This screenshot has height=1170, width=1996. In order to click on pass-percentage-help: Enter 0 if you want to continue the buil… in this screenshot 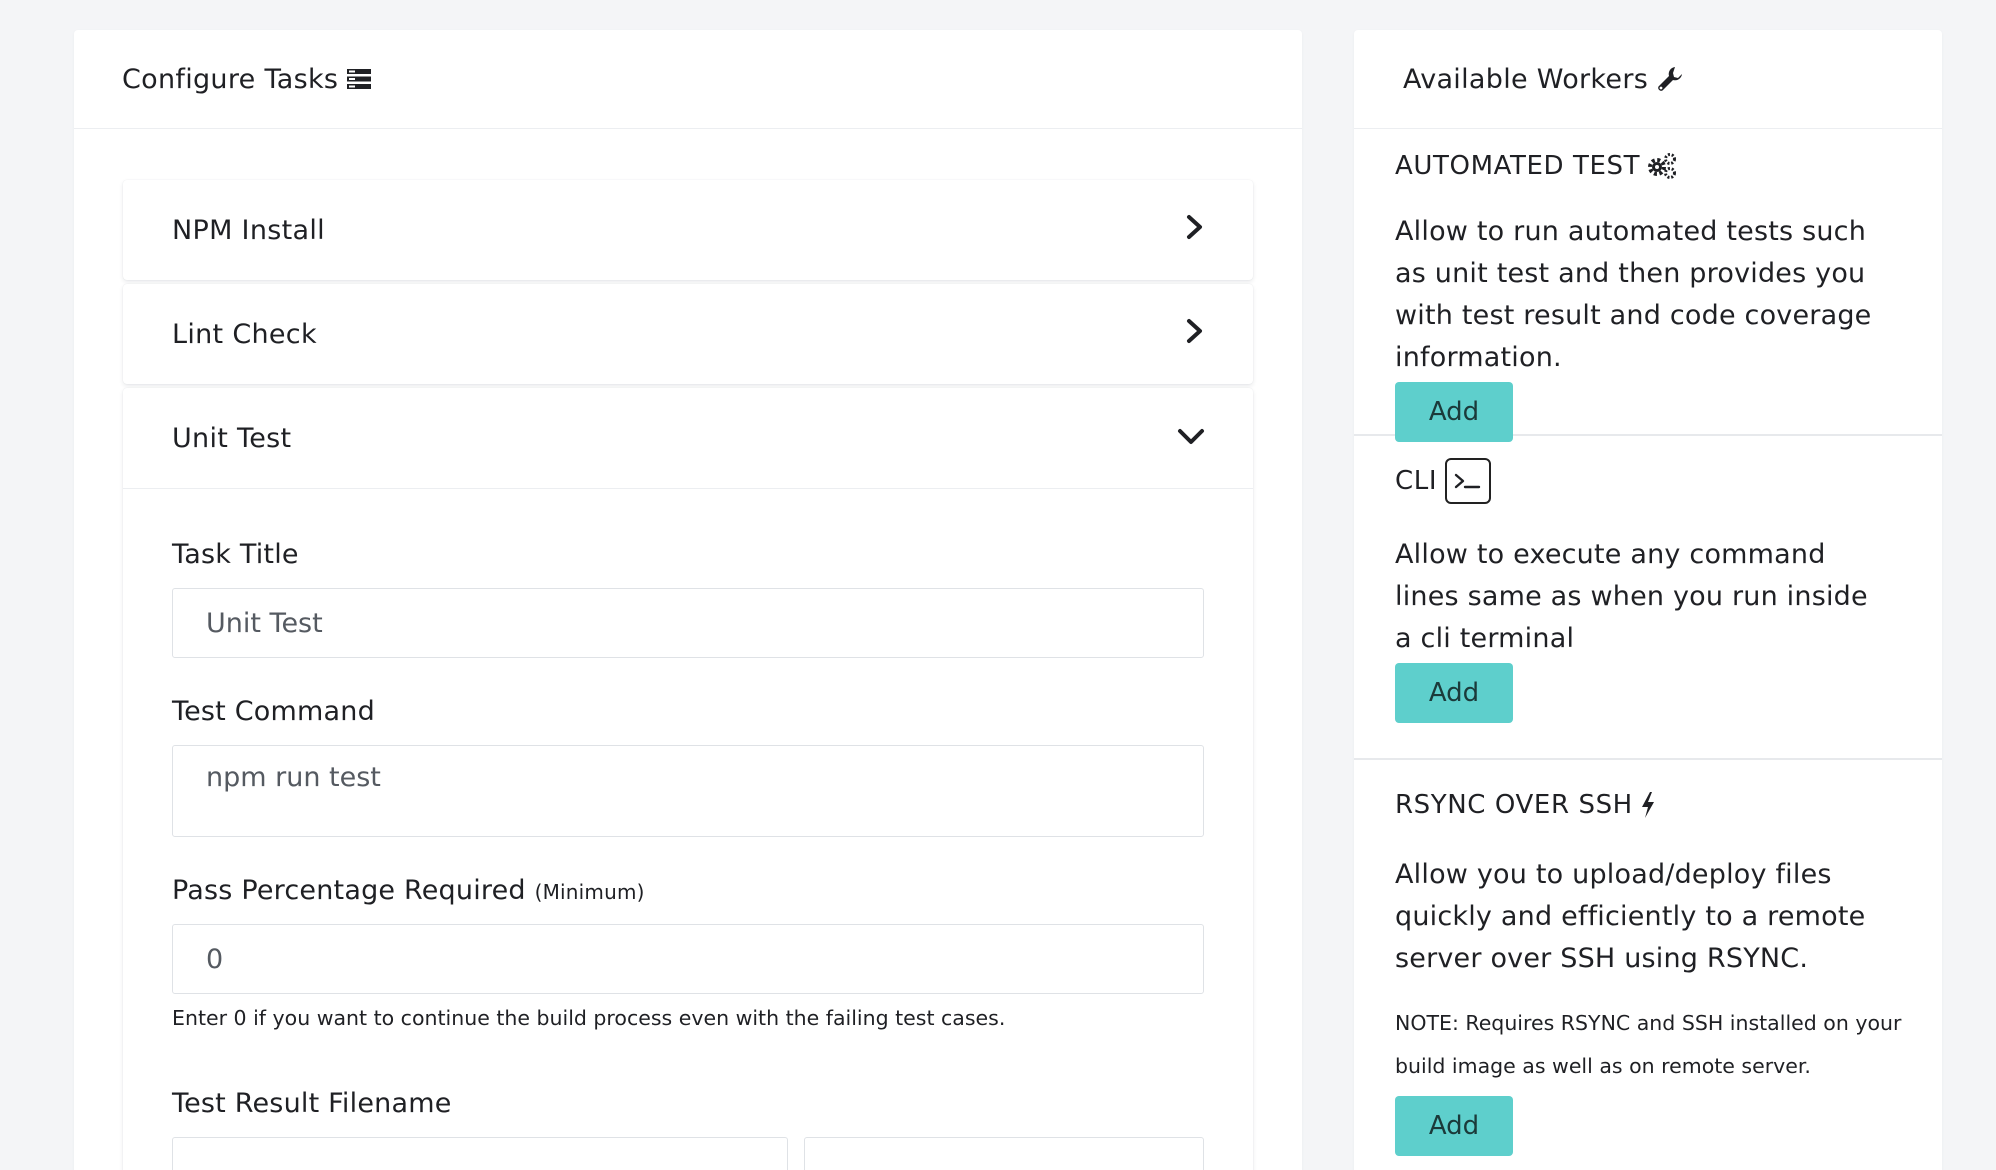, I will do `click(589, 1018)`.